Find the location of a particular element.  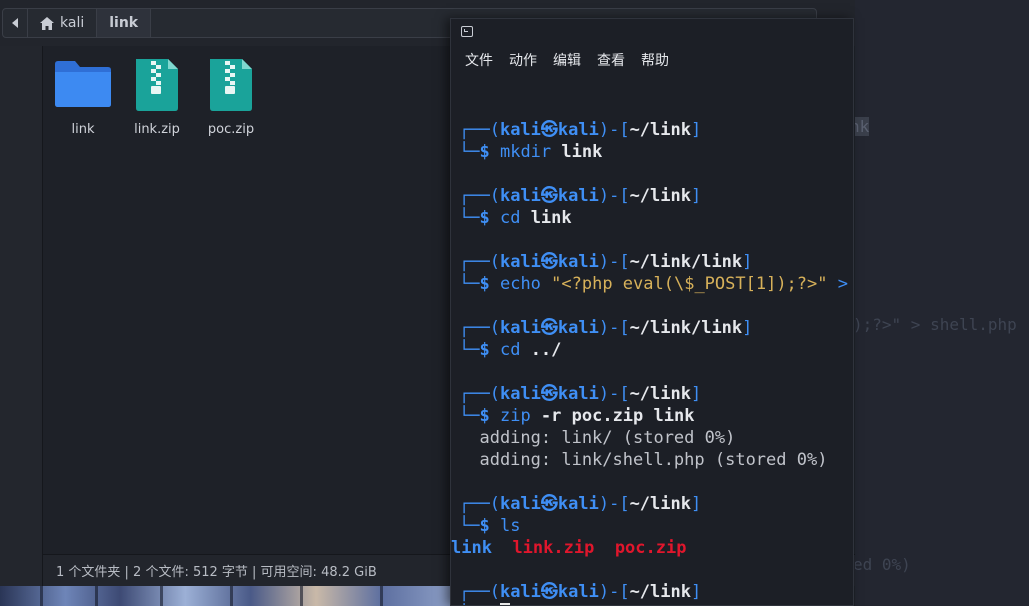

path-back-button is located at coordinates (15, 23).